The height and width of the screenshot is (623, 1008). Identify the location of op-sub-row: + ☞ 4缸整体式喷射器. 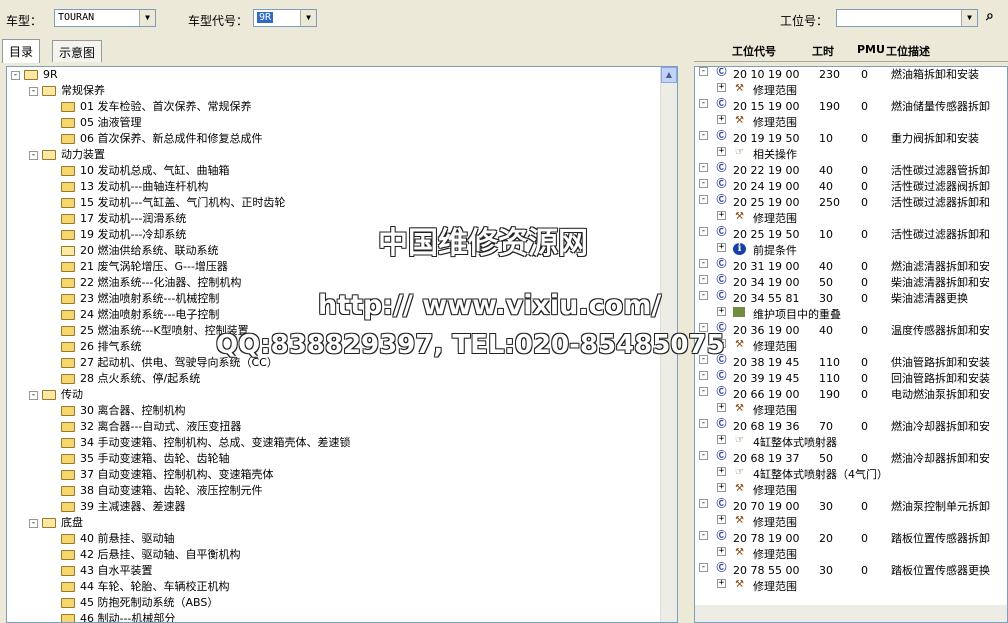
(851, 443).